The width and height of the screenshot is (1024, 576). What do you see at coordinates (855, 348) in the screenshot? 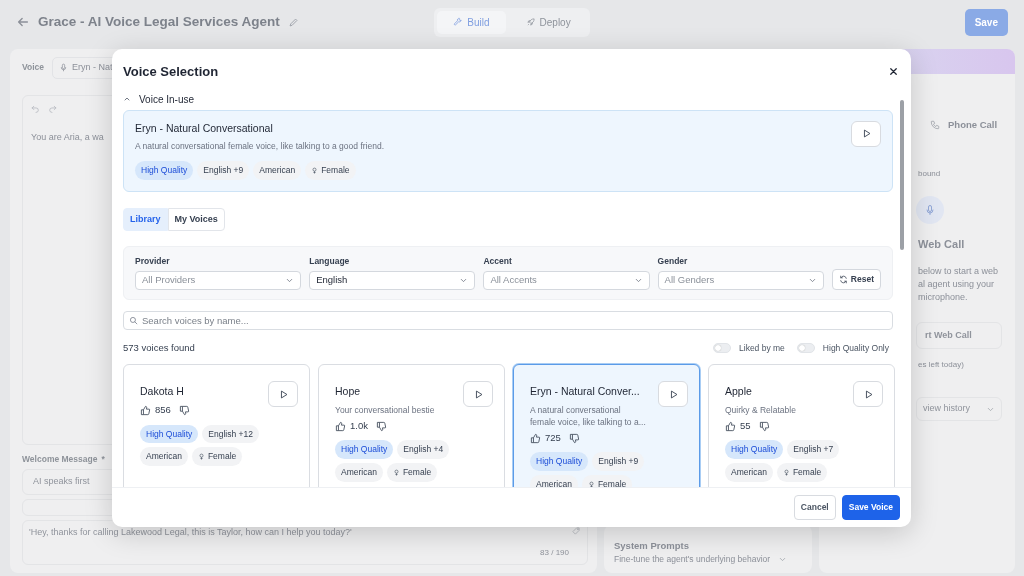
I see `toggle-label: High Quality Only` at bounding box center [855, 348].